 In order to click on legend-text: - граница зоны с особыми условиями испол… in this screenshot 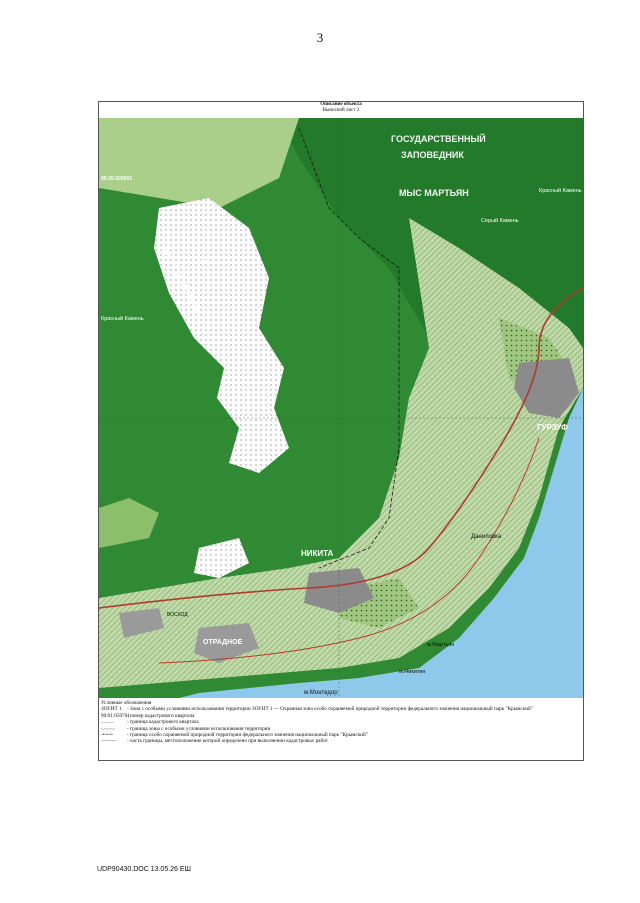, I will do `click(199, 728)`.